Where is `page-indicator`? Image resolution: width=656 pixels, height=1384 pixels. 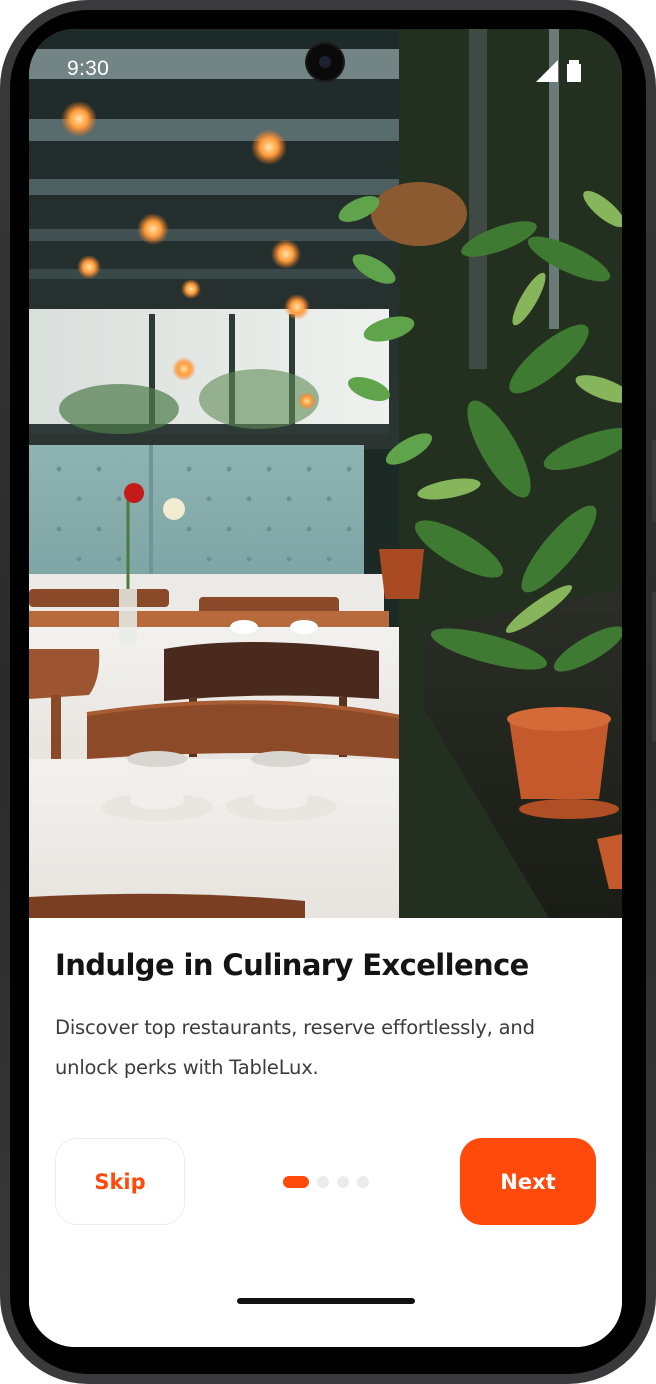 page-indicator is located at coordinates (326, 1182).